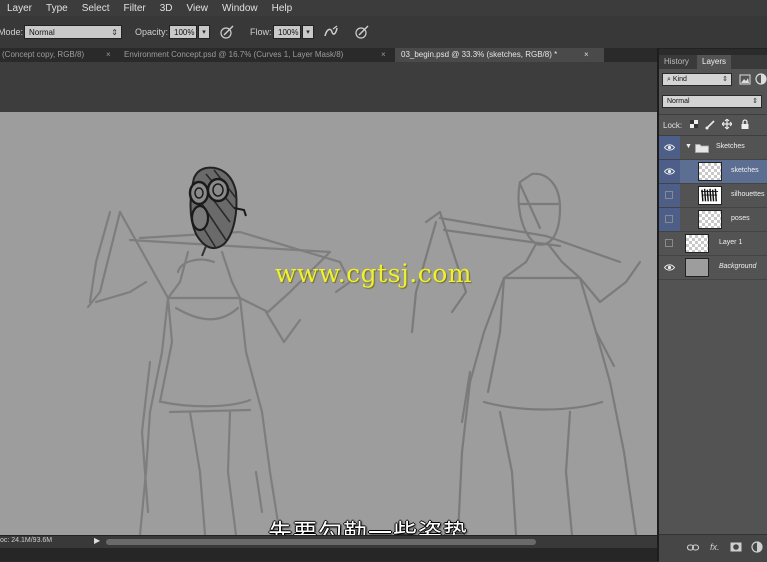  I want to click on fx-icon: fx., so click(715, 547).